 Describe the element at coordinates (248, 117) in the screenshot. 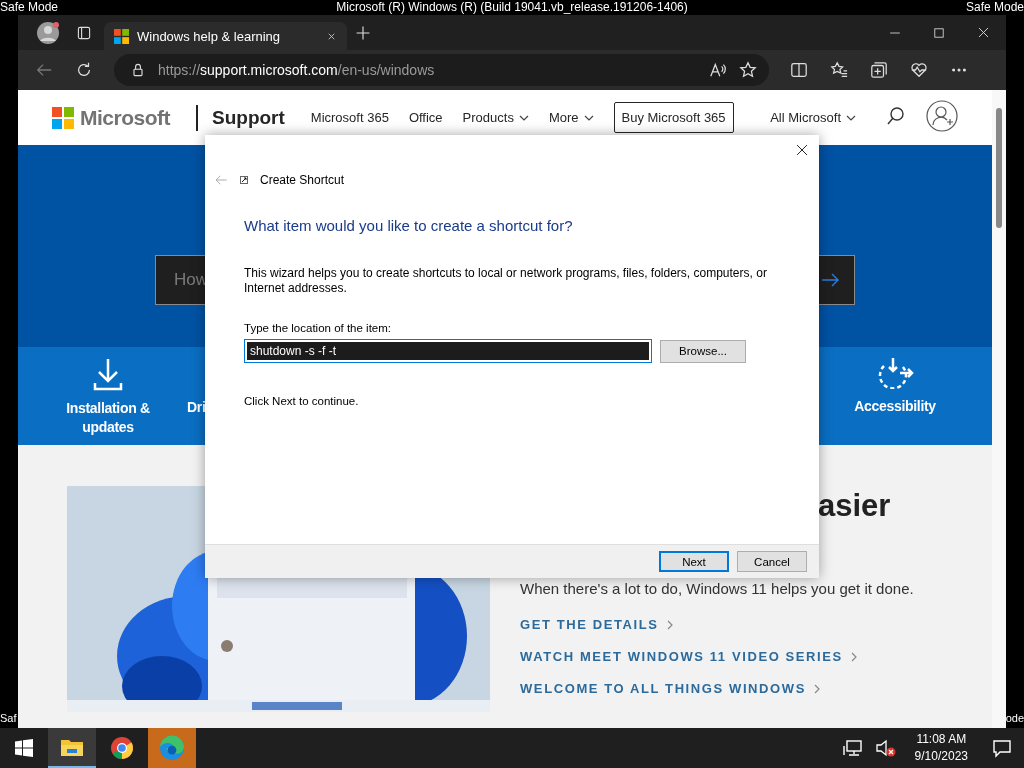

I see `section-title: Support` at that location.